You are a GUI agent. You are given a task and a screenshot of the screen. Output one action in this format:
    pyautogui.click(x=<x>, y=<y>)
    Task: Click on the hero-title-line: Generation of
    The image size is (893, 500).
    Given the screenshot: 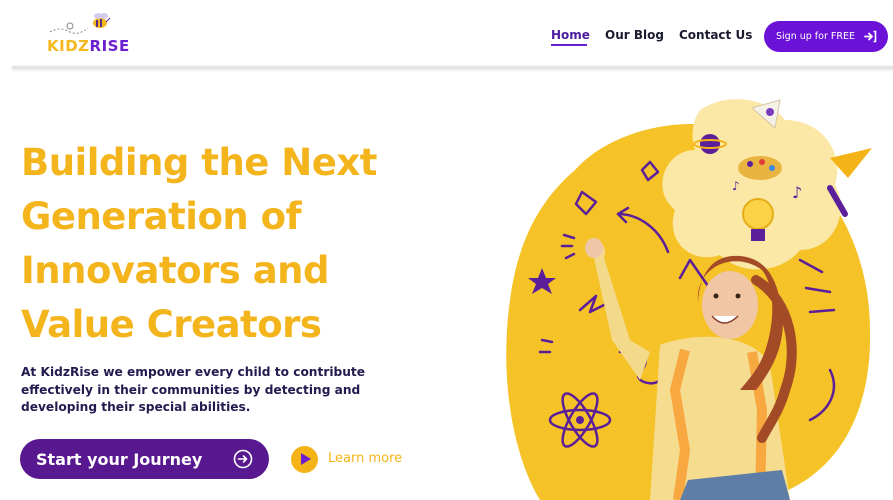 What is the action you would take?
    pyautogui.click(x=161, y=216)
    